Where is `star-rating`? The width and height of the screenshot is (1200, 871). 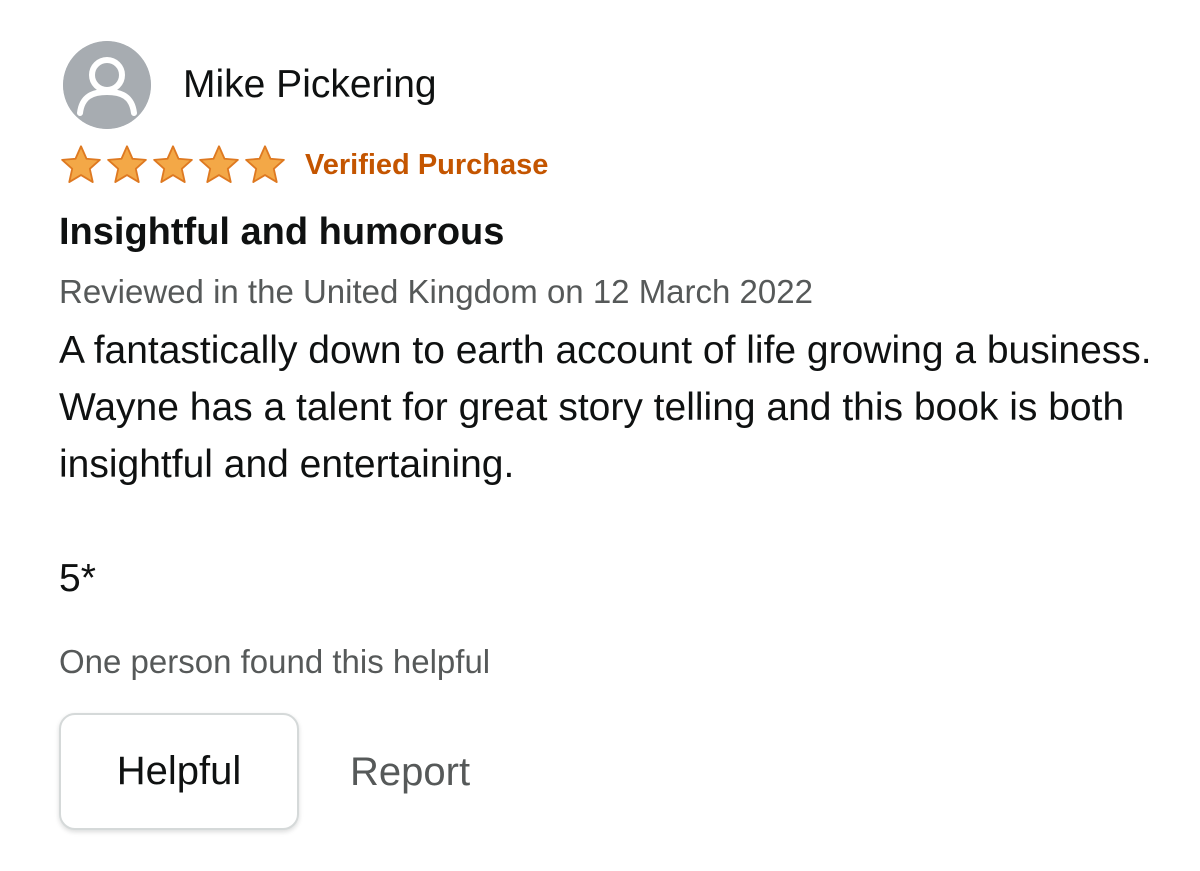
star-rating is located at coordinates (174, 165).